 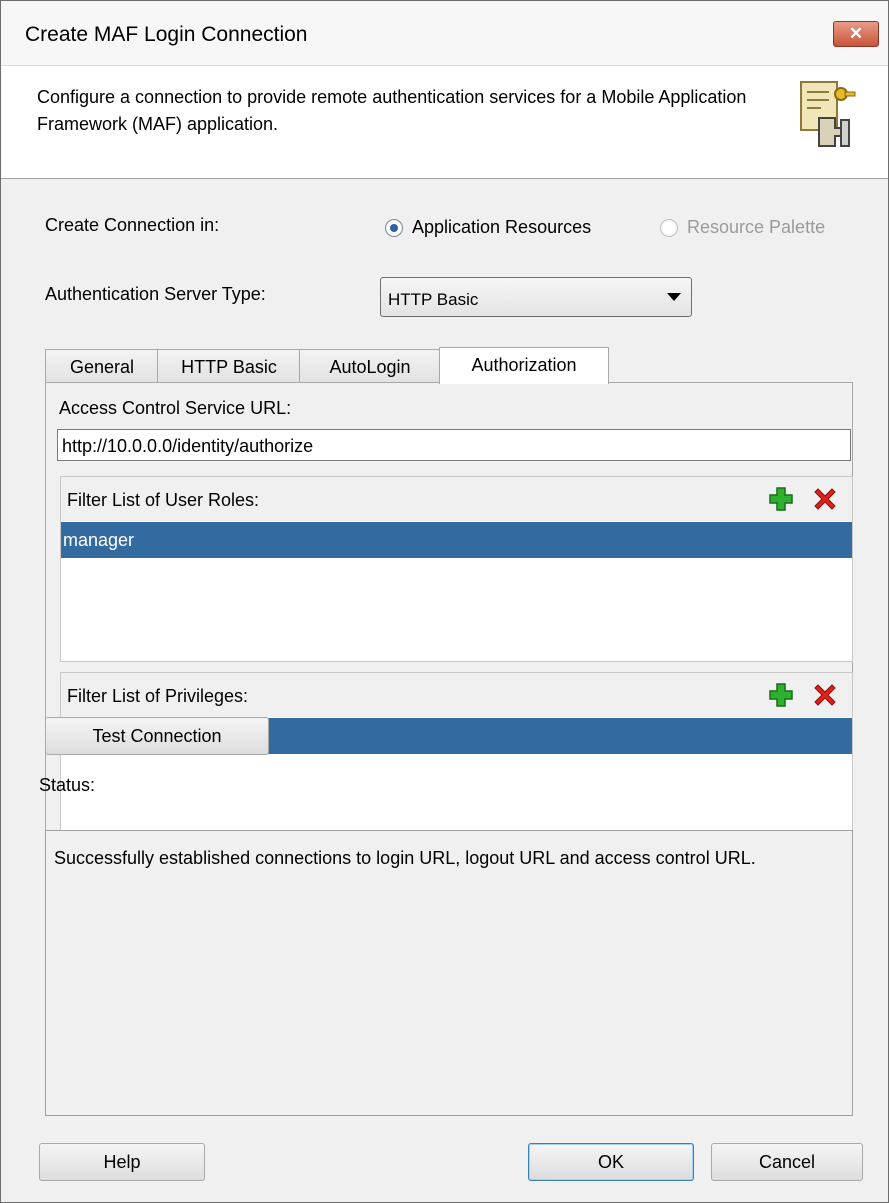 What do you see at coordinates (856, 34) in the screenshot?
I see `close-button: ✕` at bounding box center [856, 34].